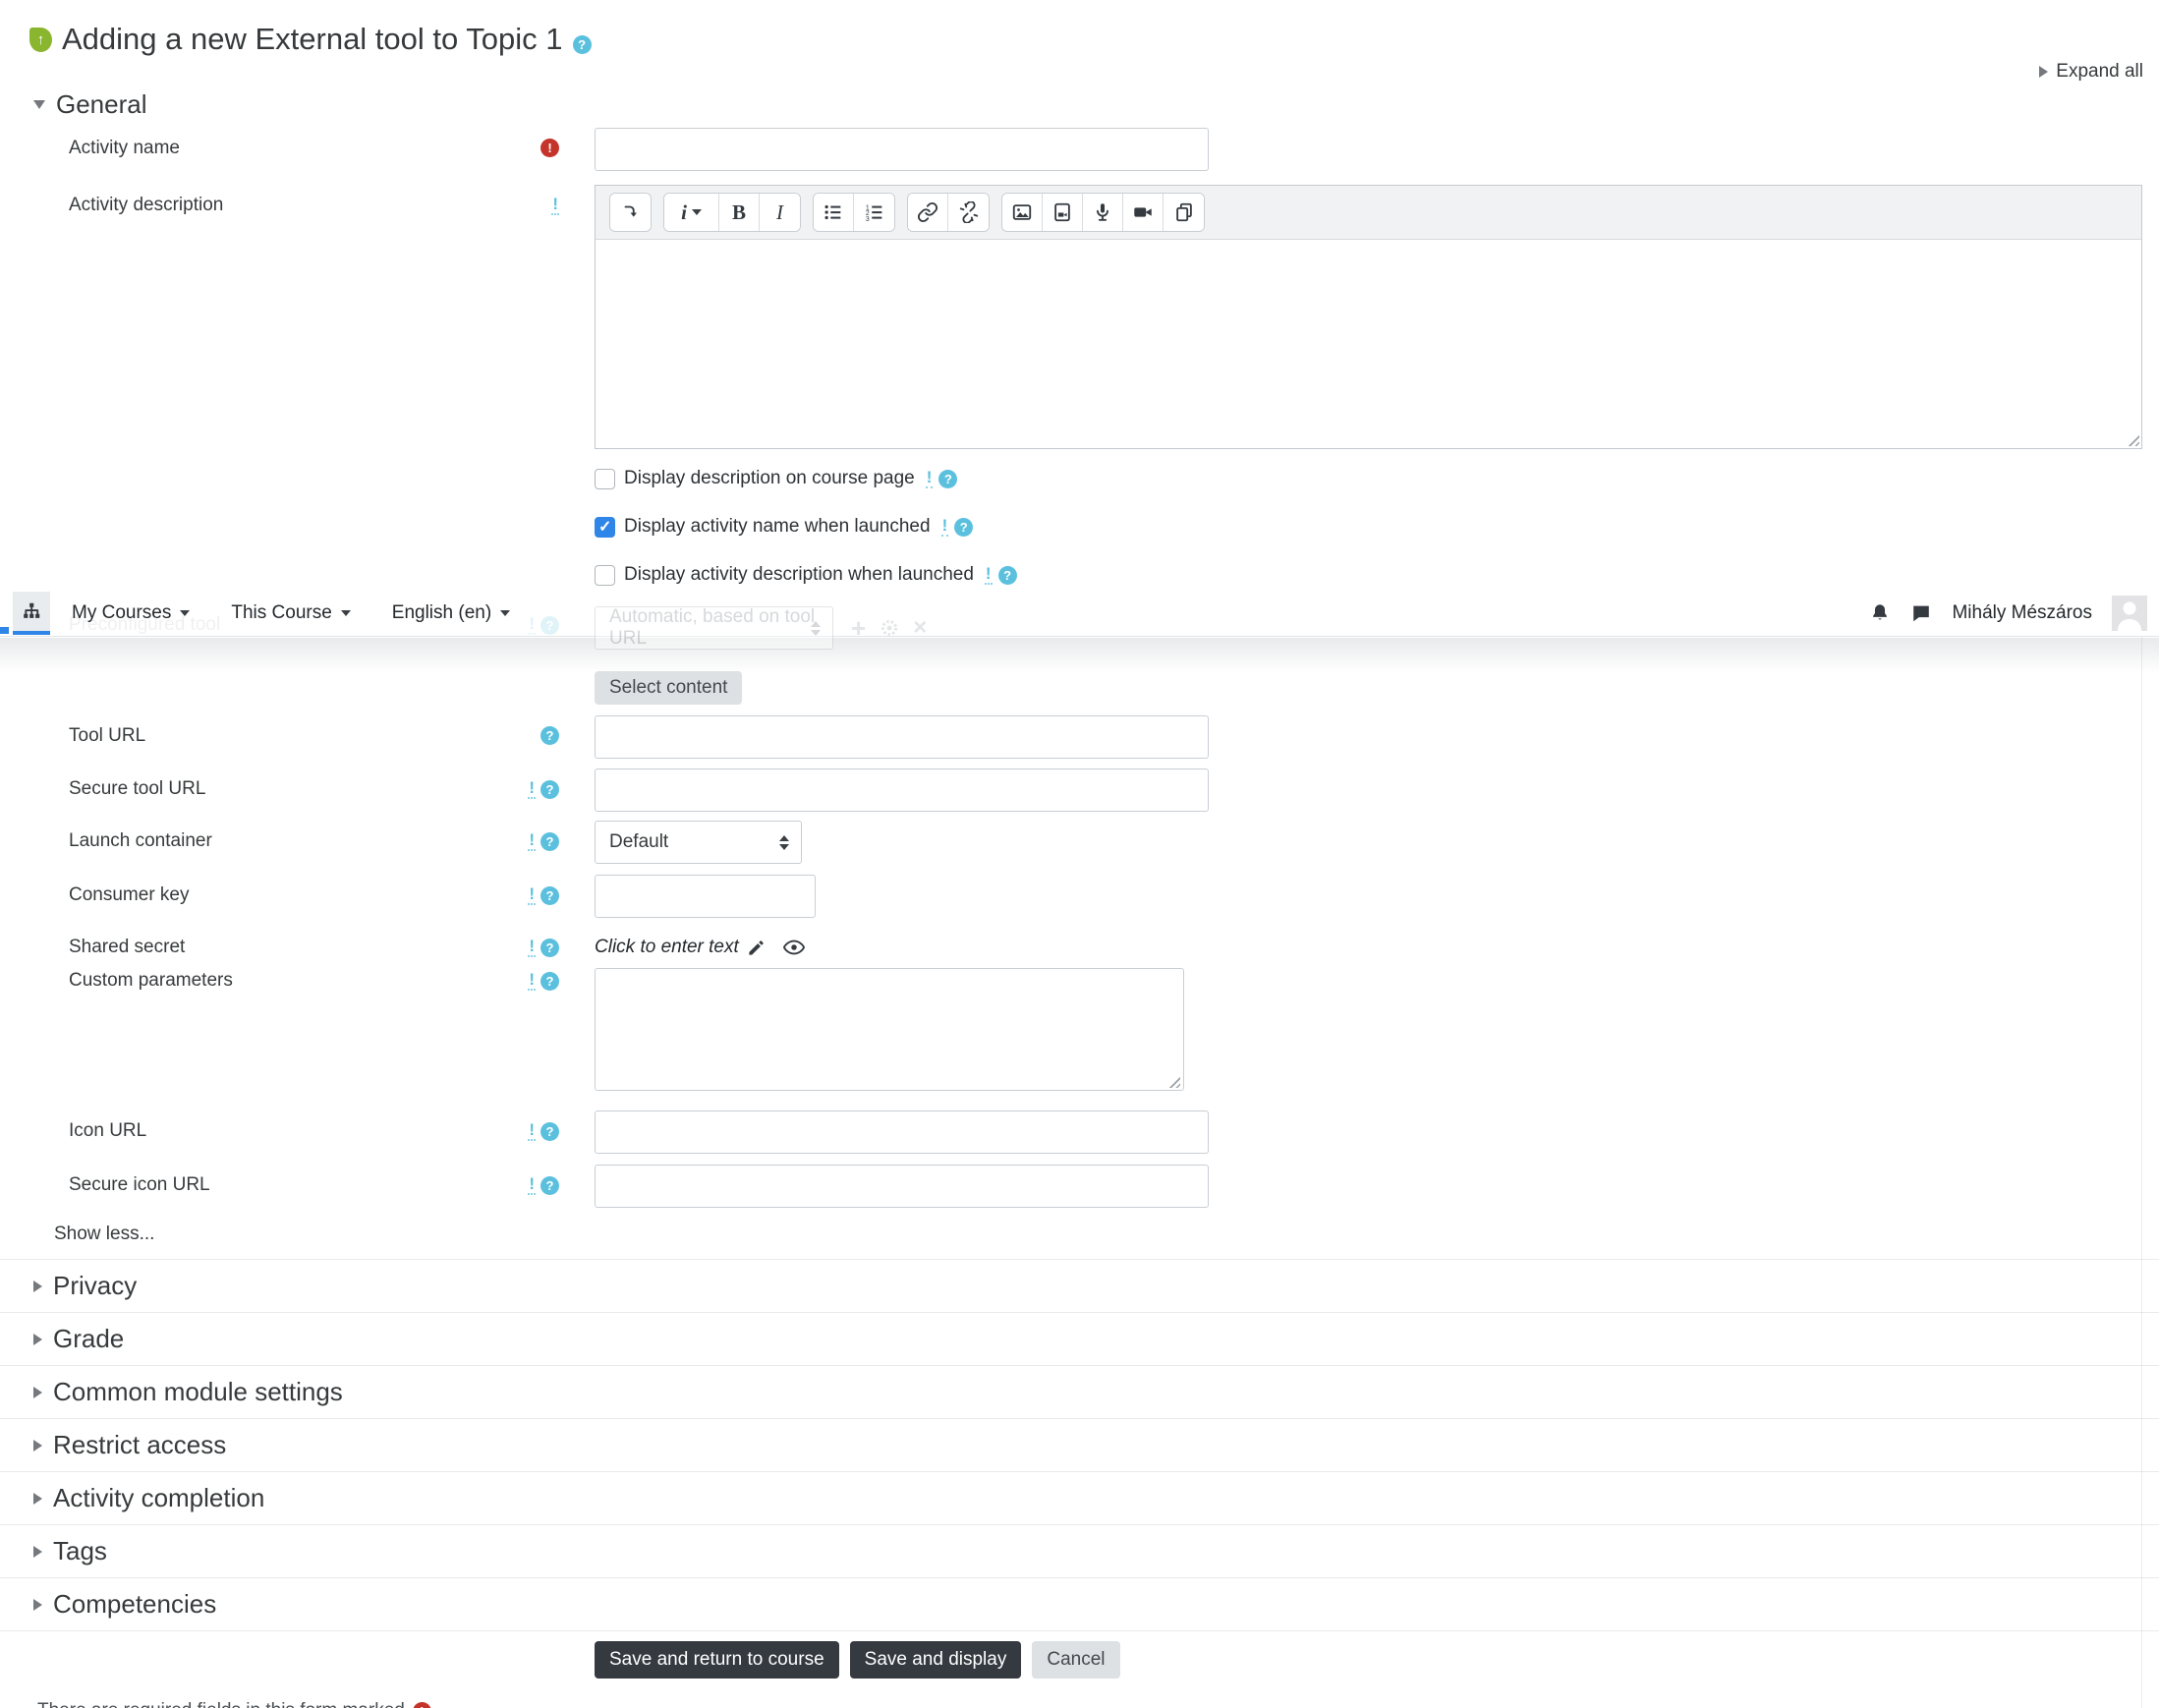 This screenshot has height=1708, width=2159. Describe the element at coordinates (698, 842) in the screenshot. I see `launch-container-select: Default` at that location.